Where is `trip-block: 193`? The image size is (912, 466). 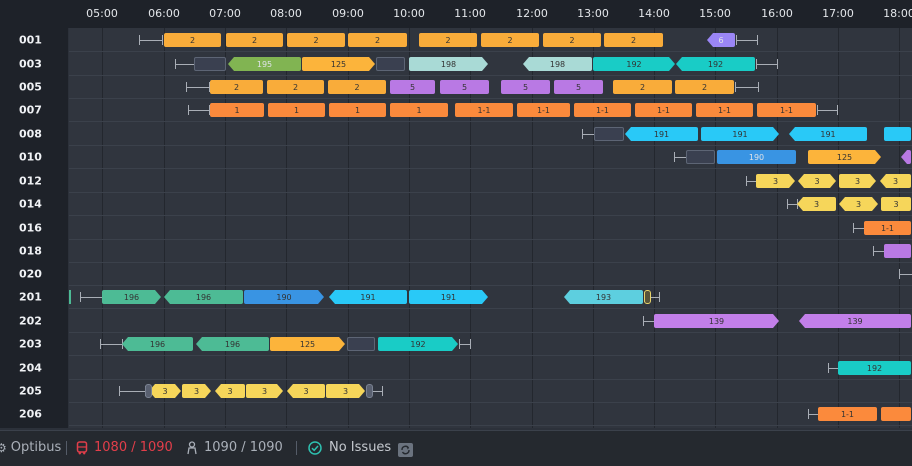
trip-block: 193 is located at coordinates (603, 297).